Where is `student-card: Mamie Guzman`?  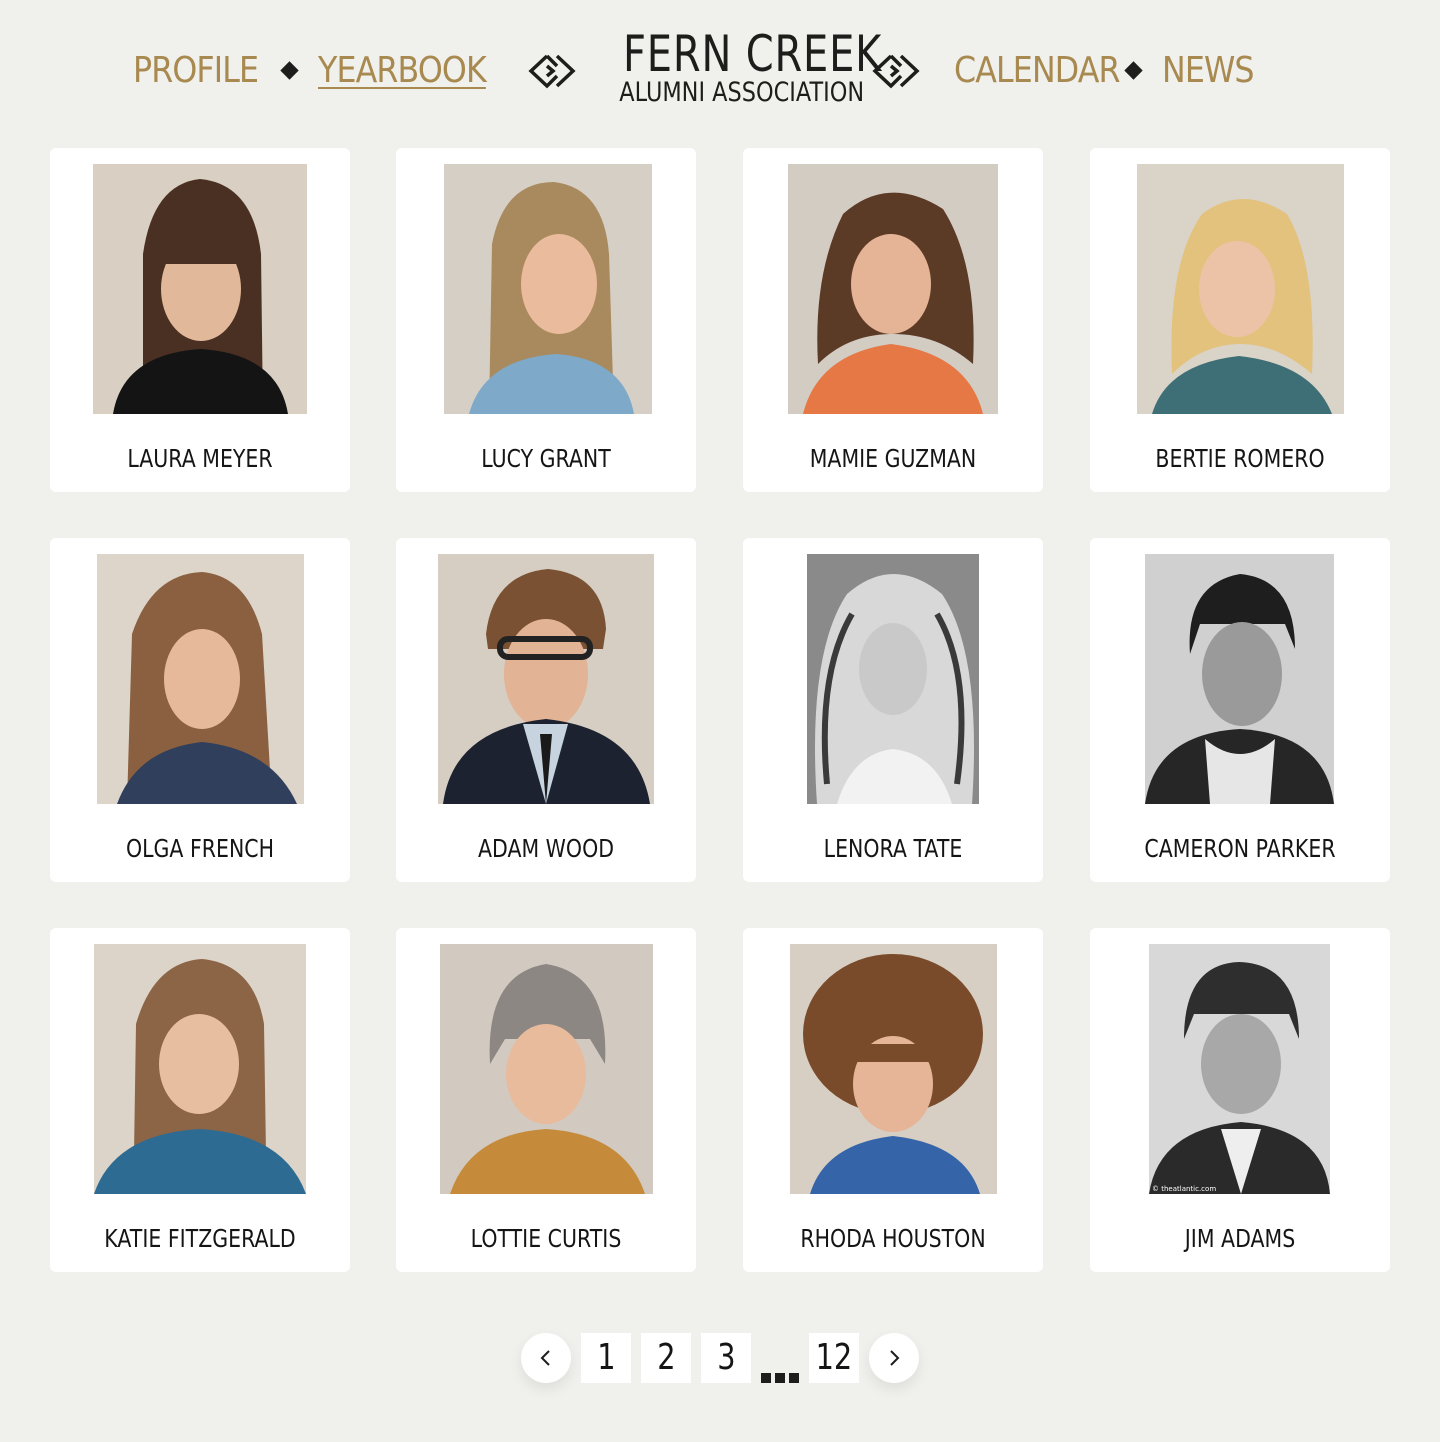 student-card: Mamie Guzman is located at coordinates (893, 320).